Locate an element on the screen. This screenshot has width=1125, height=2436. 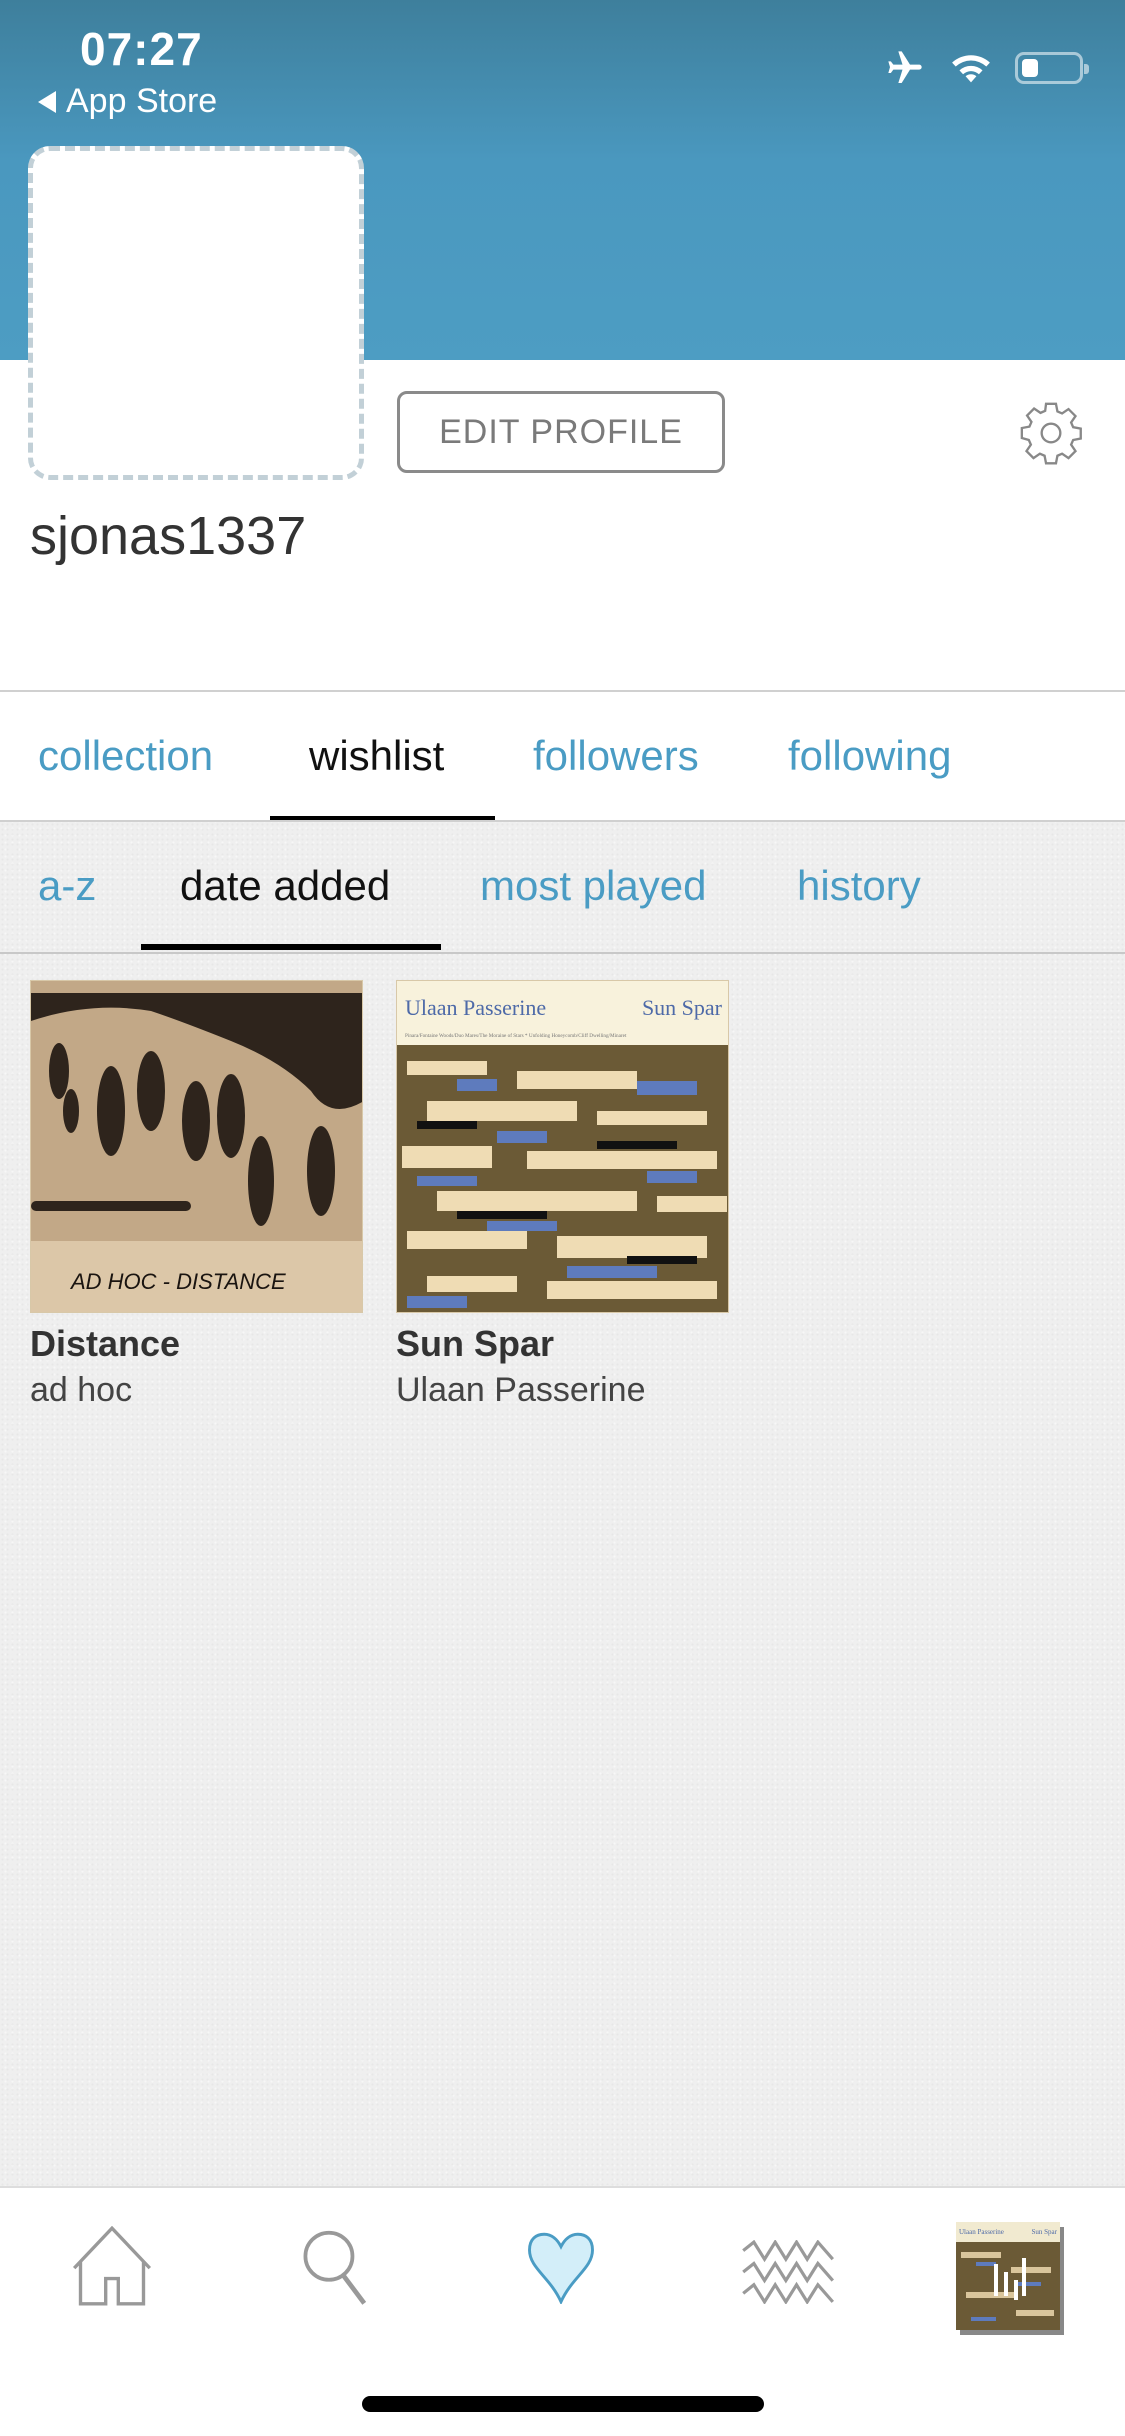
sort-tab-a-z: a-z is located at coordinates (67, 886).